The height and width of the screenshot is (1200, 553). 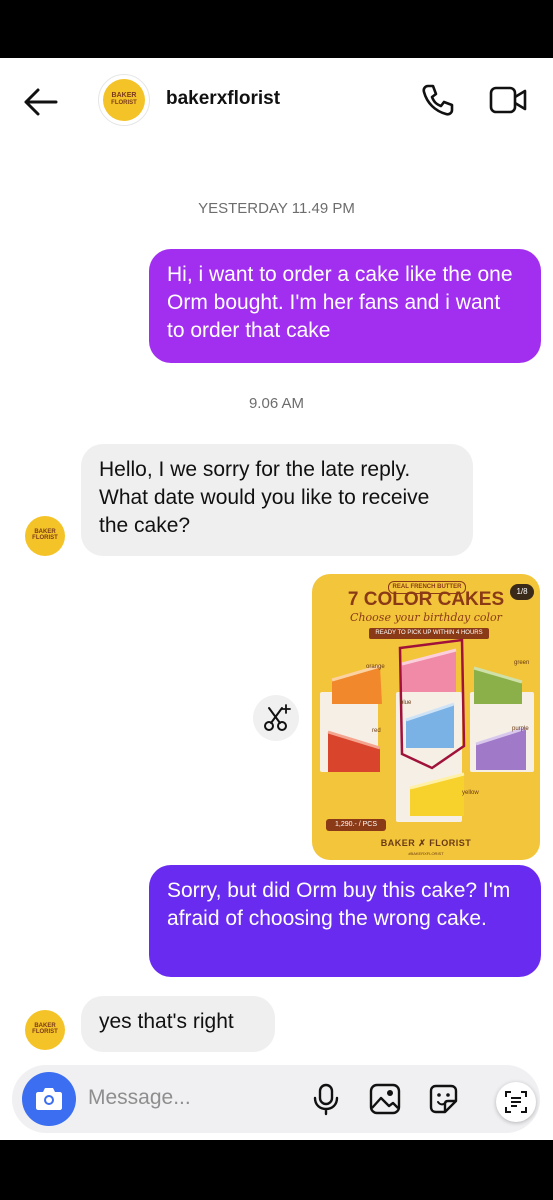 I want to click on image-subtitle: Choose your birthday color, so click(x=426, y=617).